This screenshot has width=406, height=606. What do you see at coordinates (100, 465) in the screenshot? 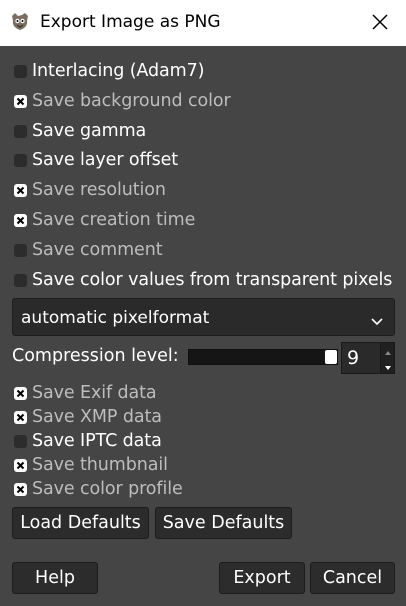
I see `checkbox-label: Save thumbnail` at bounding box center [100, 465].